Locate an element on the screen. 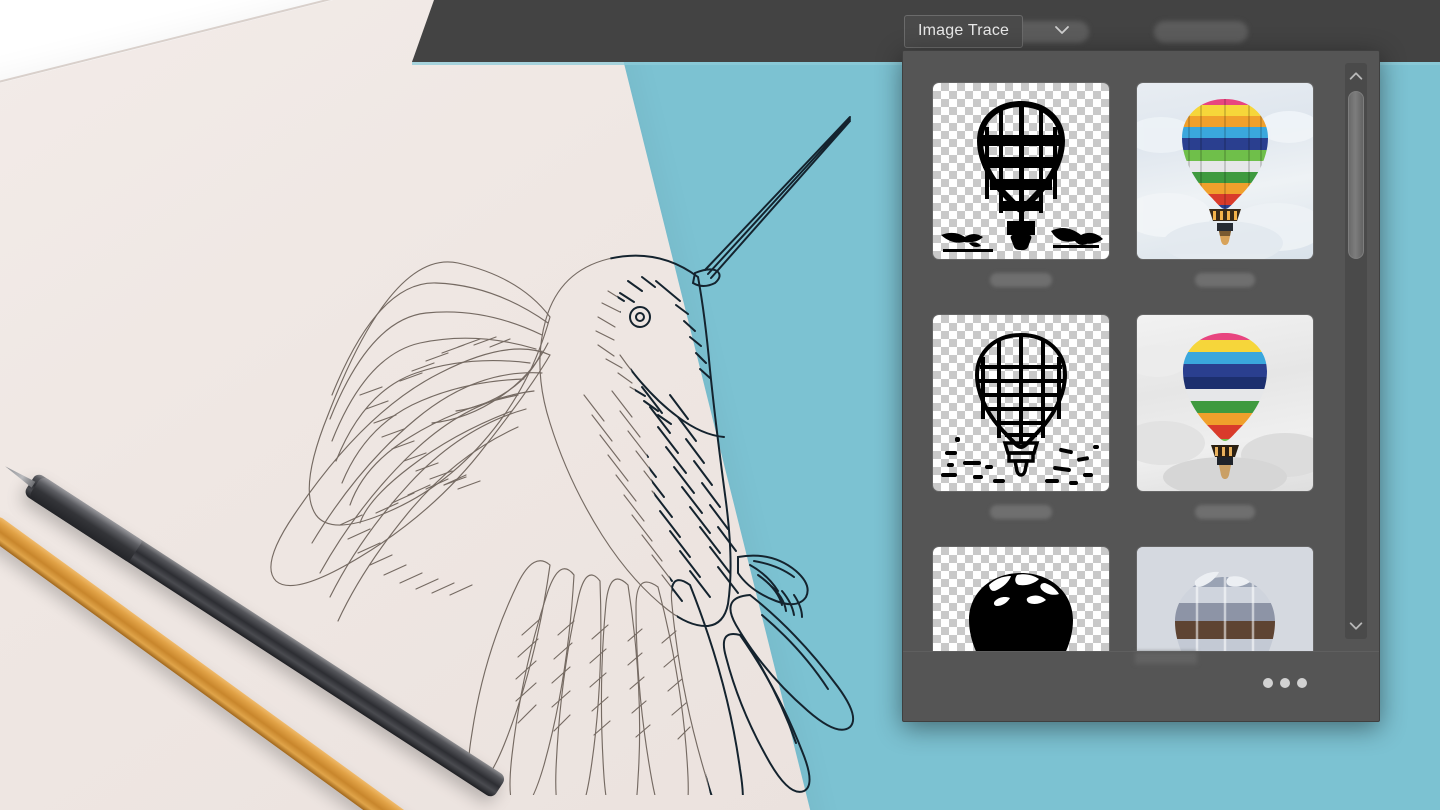  balloon-rainbow-photo-icon is located at coordinates (1225, 179).